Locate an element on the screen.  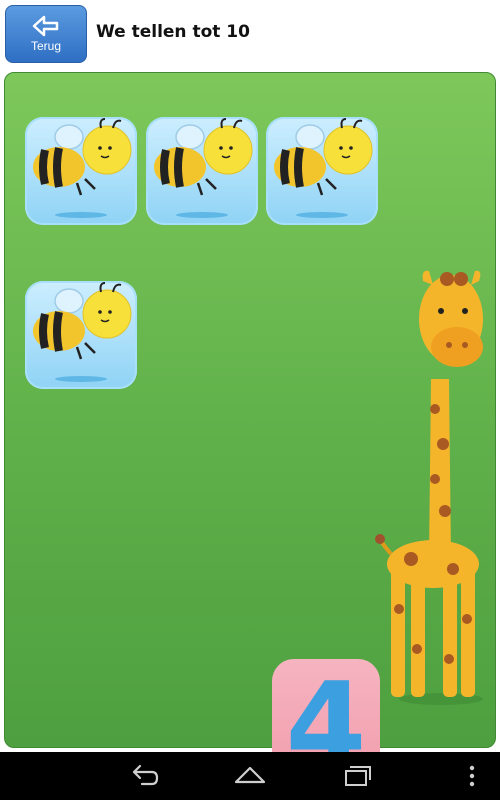
back-button: Terug is located at coordinates (46, 34).